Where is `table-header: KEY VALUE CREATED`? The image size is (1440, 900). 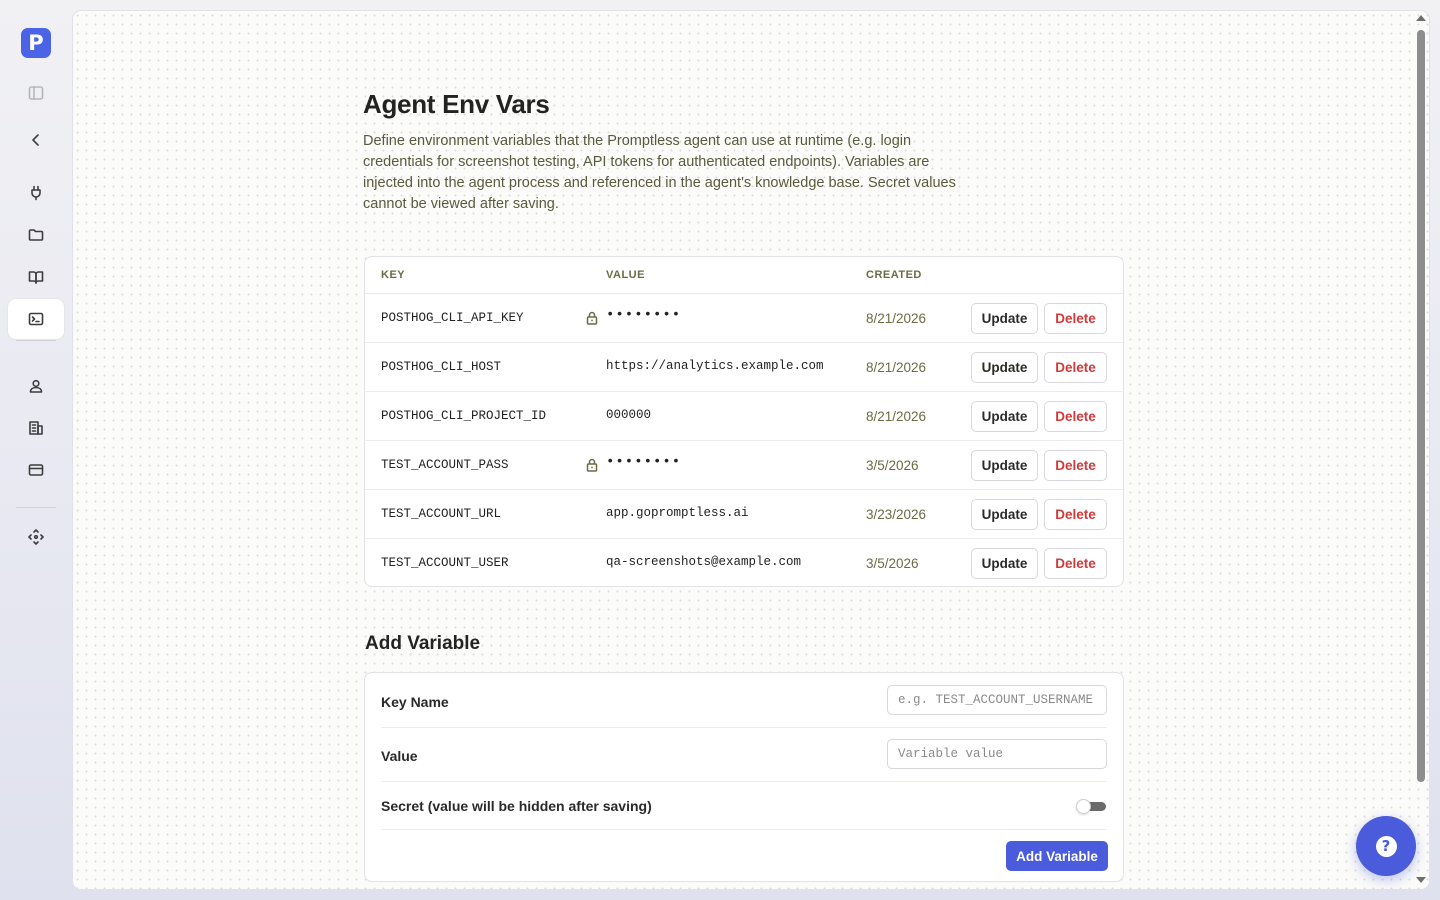
table-header: KEY VALUE CREATED is located at coordinates (744, 275).